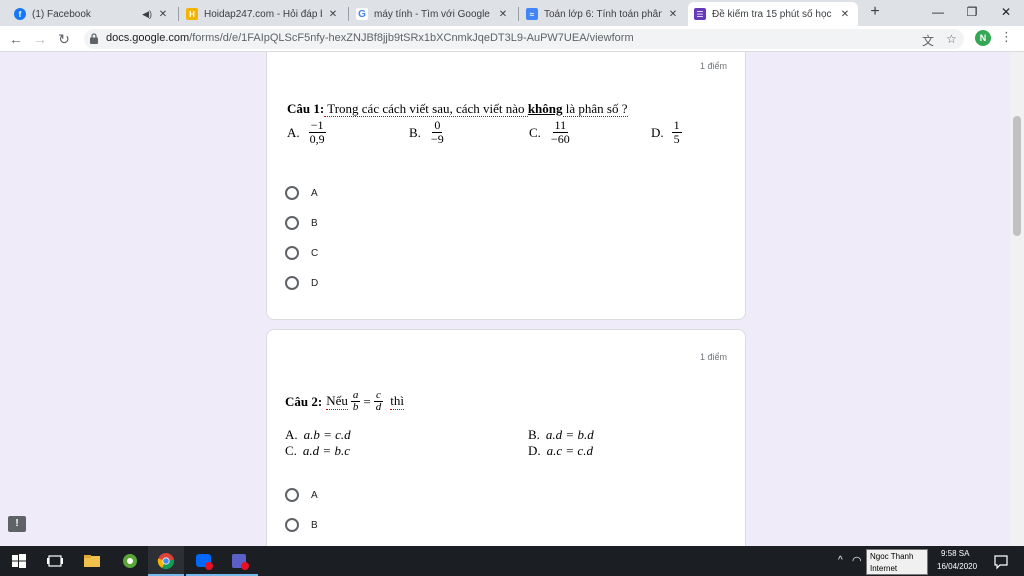  Describe the element at coordinates (534, 434) in the screenshot. I see `option-letter: B.` at that location.